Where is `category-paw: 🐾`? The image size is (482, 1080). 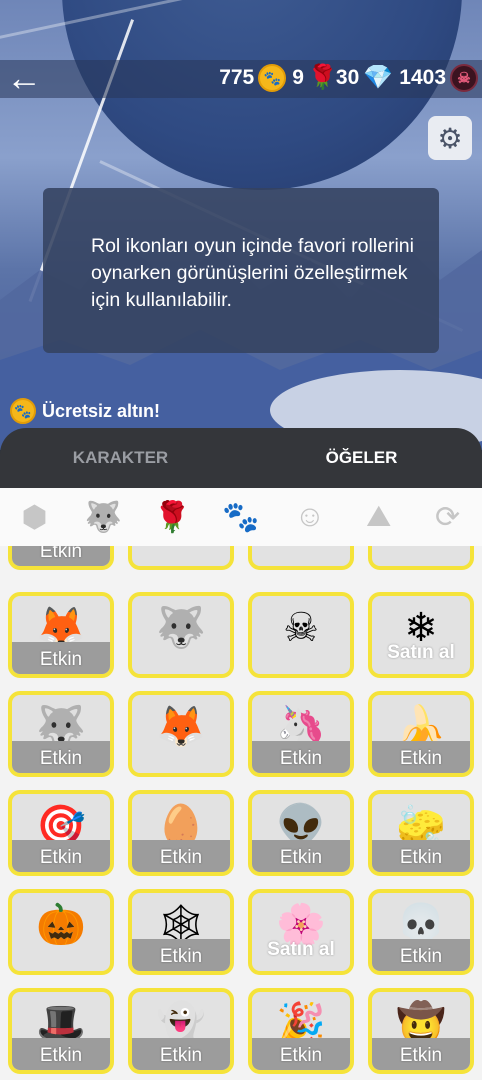 category-paw: 🐾 is located at coordinates (241, 517).